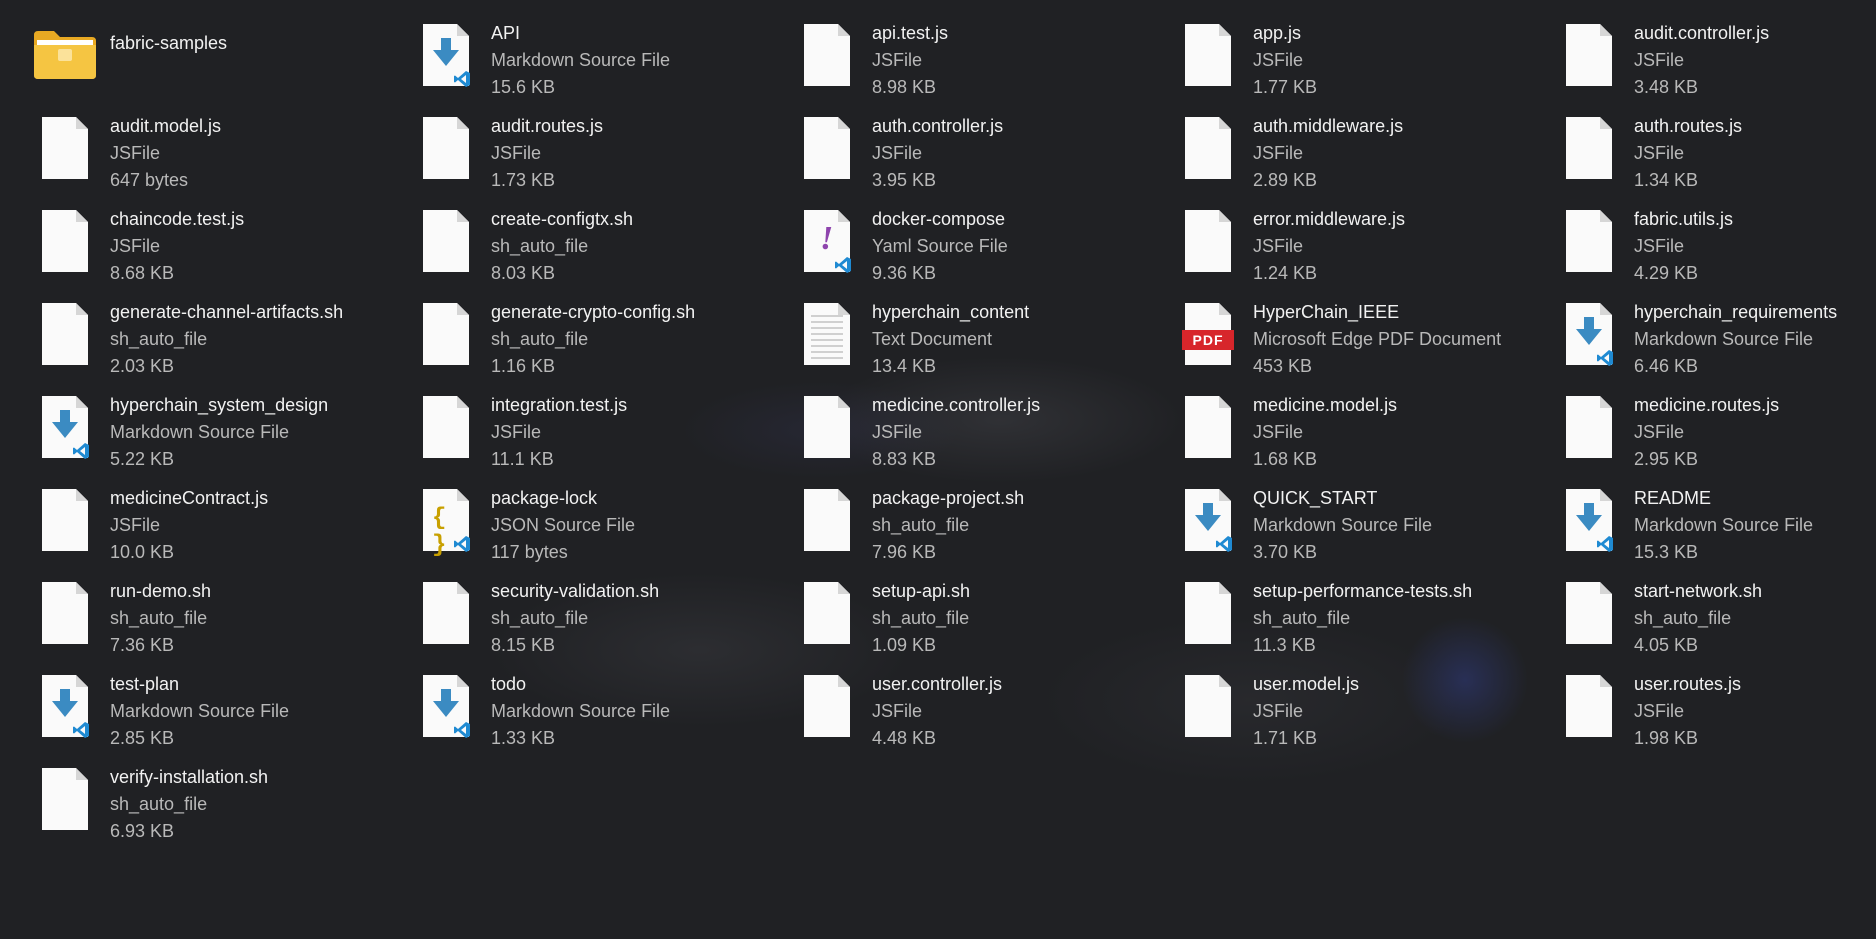 This screenshot has width=1876, height=939. I want to click on file-size: 2.03 KB, so click(142, 366).